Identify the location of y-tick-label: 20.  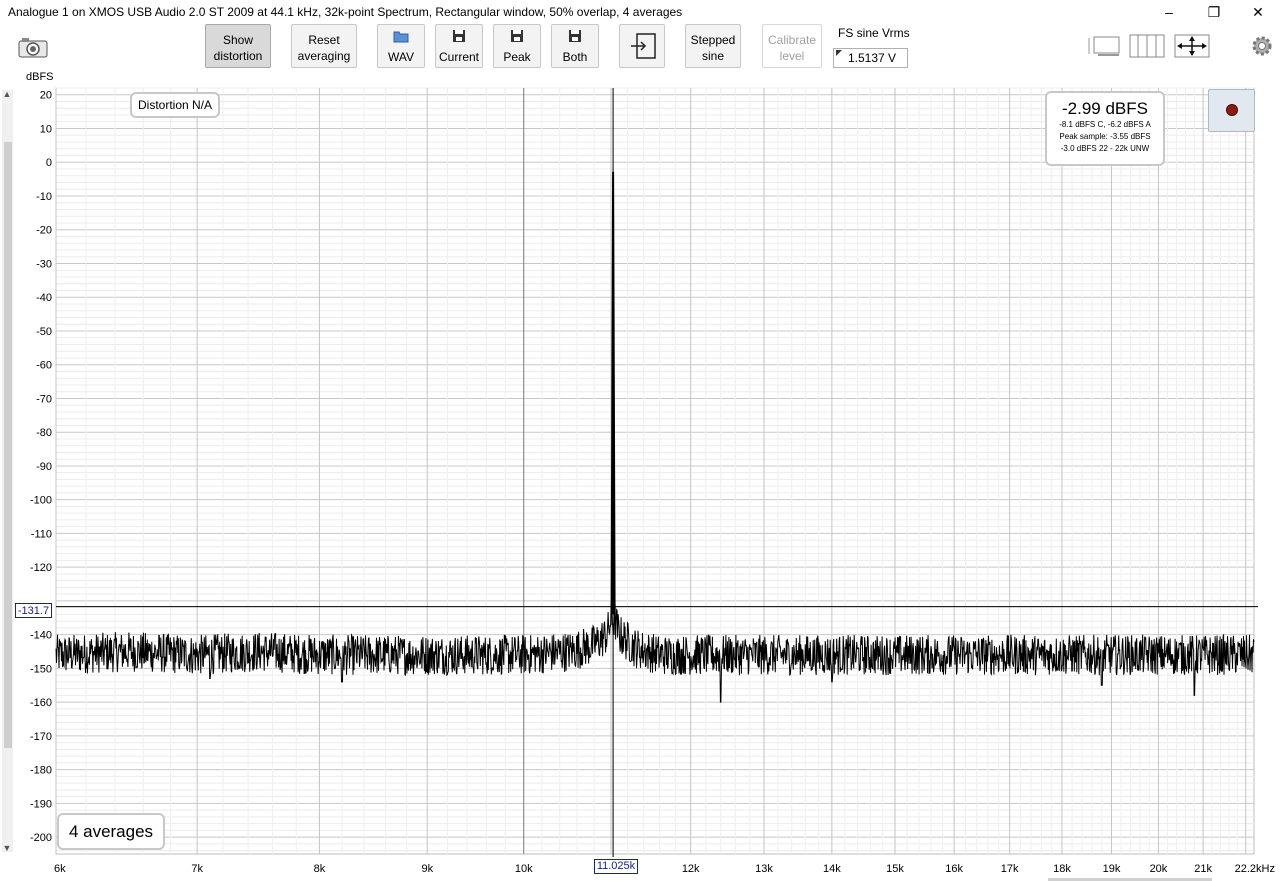
(46, 96).